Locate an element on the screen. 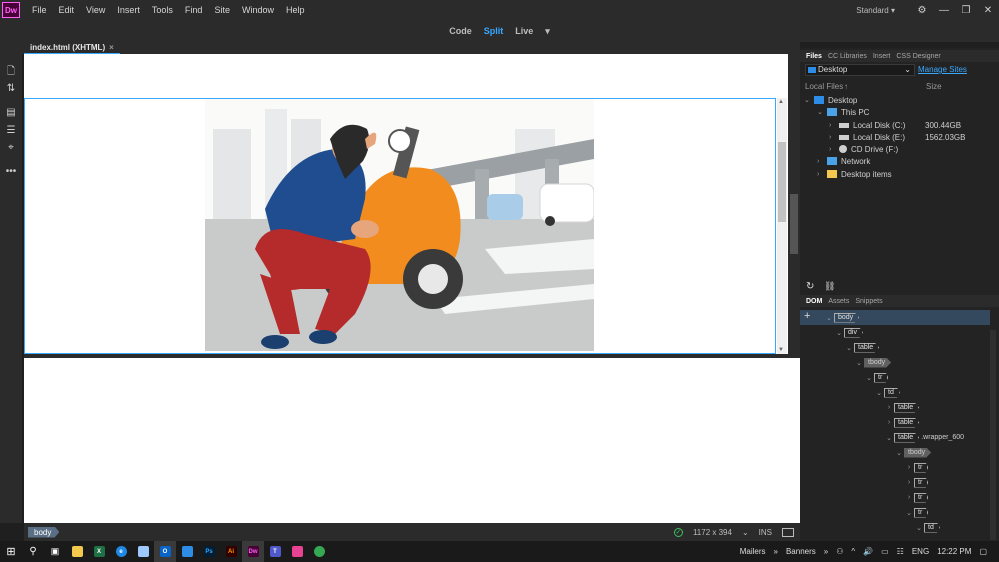 The height and width of the screenshot is (562, 999). scroll-down-icon: ▼ is located at coordinates (781, 350).